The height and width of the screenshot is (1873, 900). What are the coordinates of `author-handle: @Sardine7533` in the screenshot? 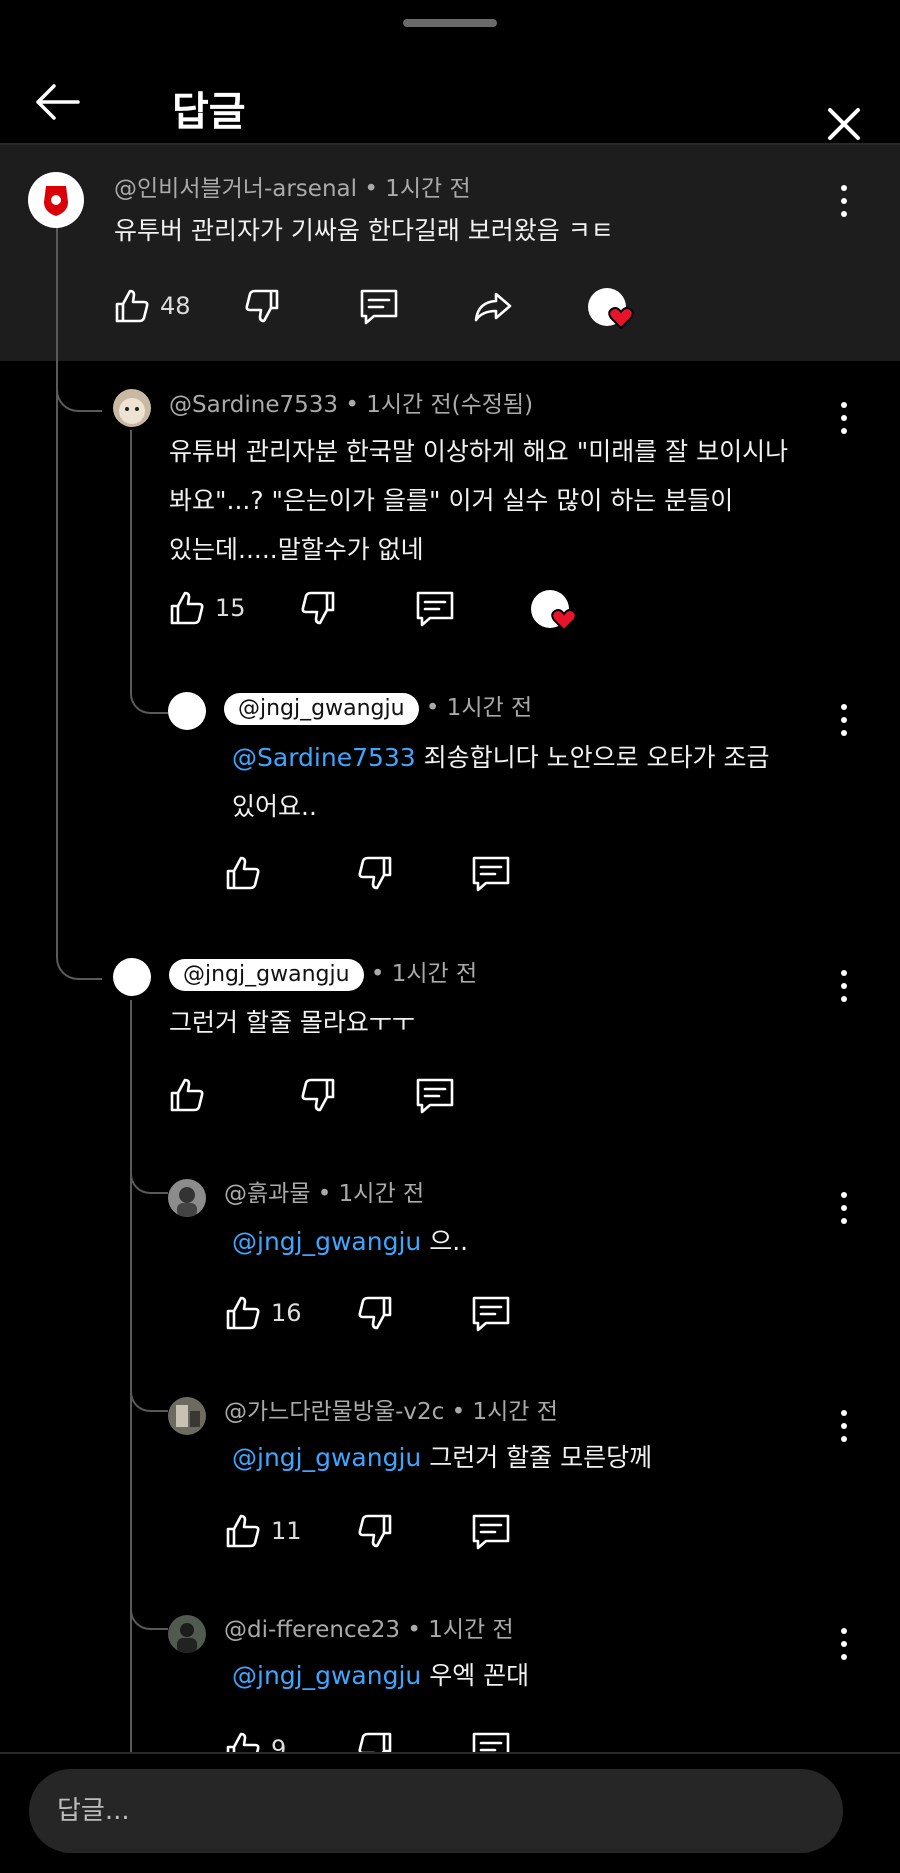 It's located at (253, 405).